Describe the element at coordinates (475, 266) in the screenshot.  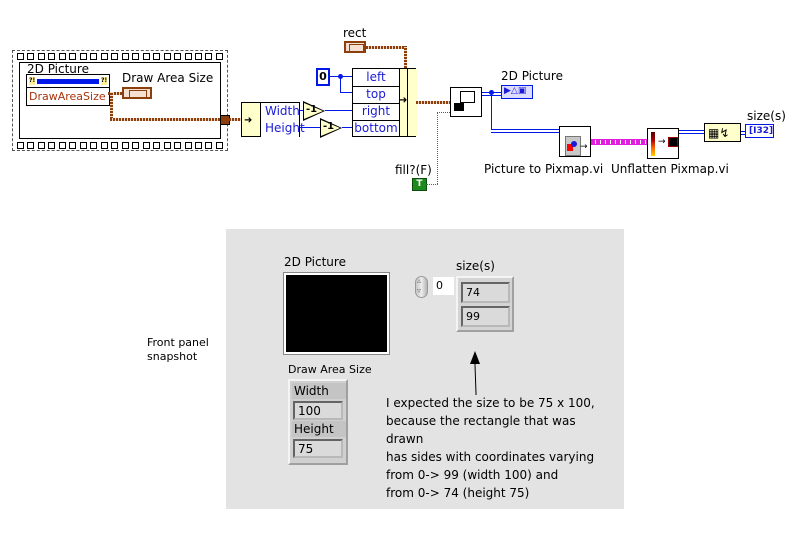
I see `size-array-label: size(s)` at that location.